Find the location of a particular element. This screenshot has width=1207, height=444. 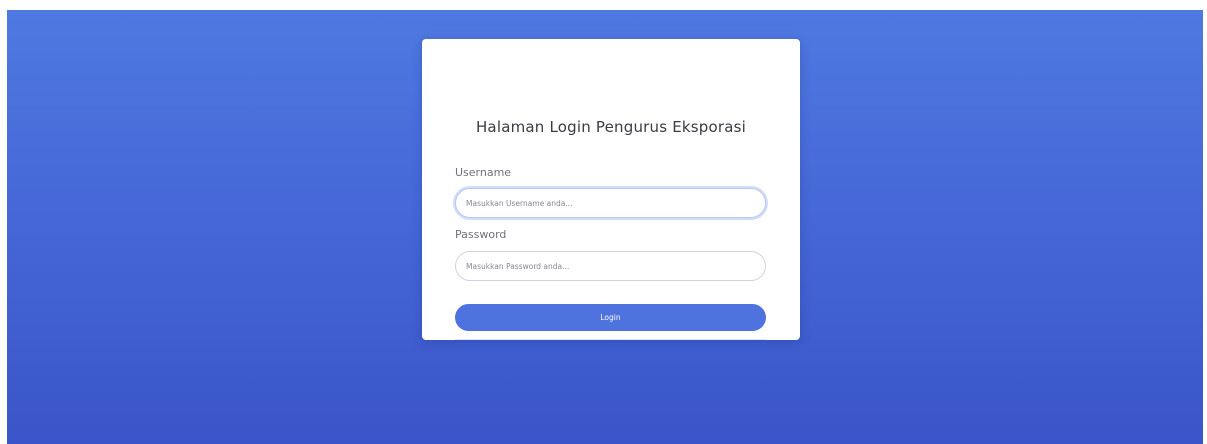

login-button: Login is located at coordinates (610, 317).